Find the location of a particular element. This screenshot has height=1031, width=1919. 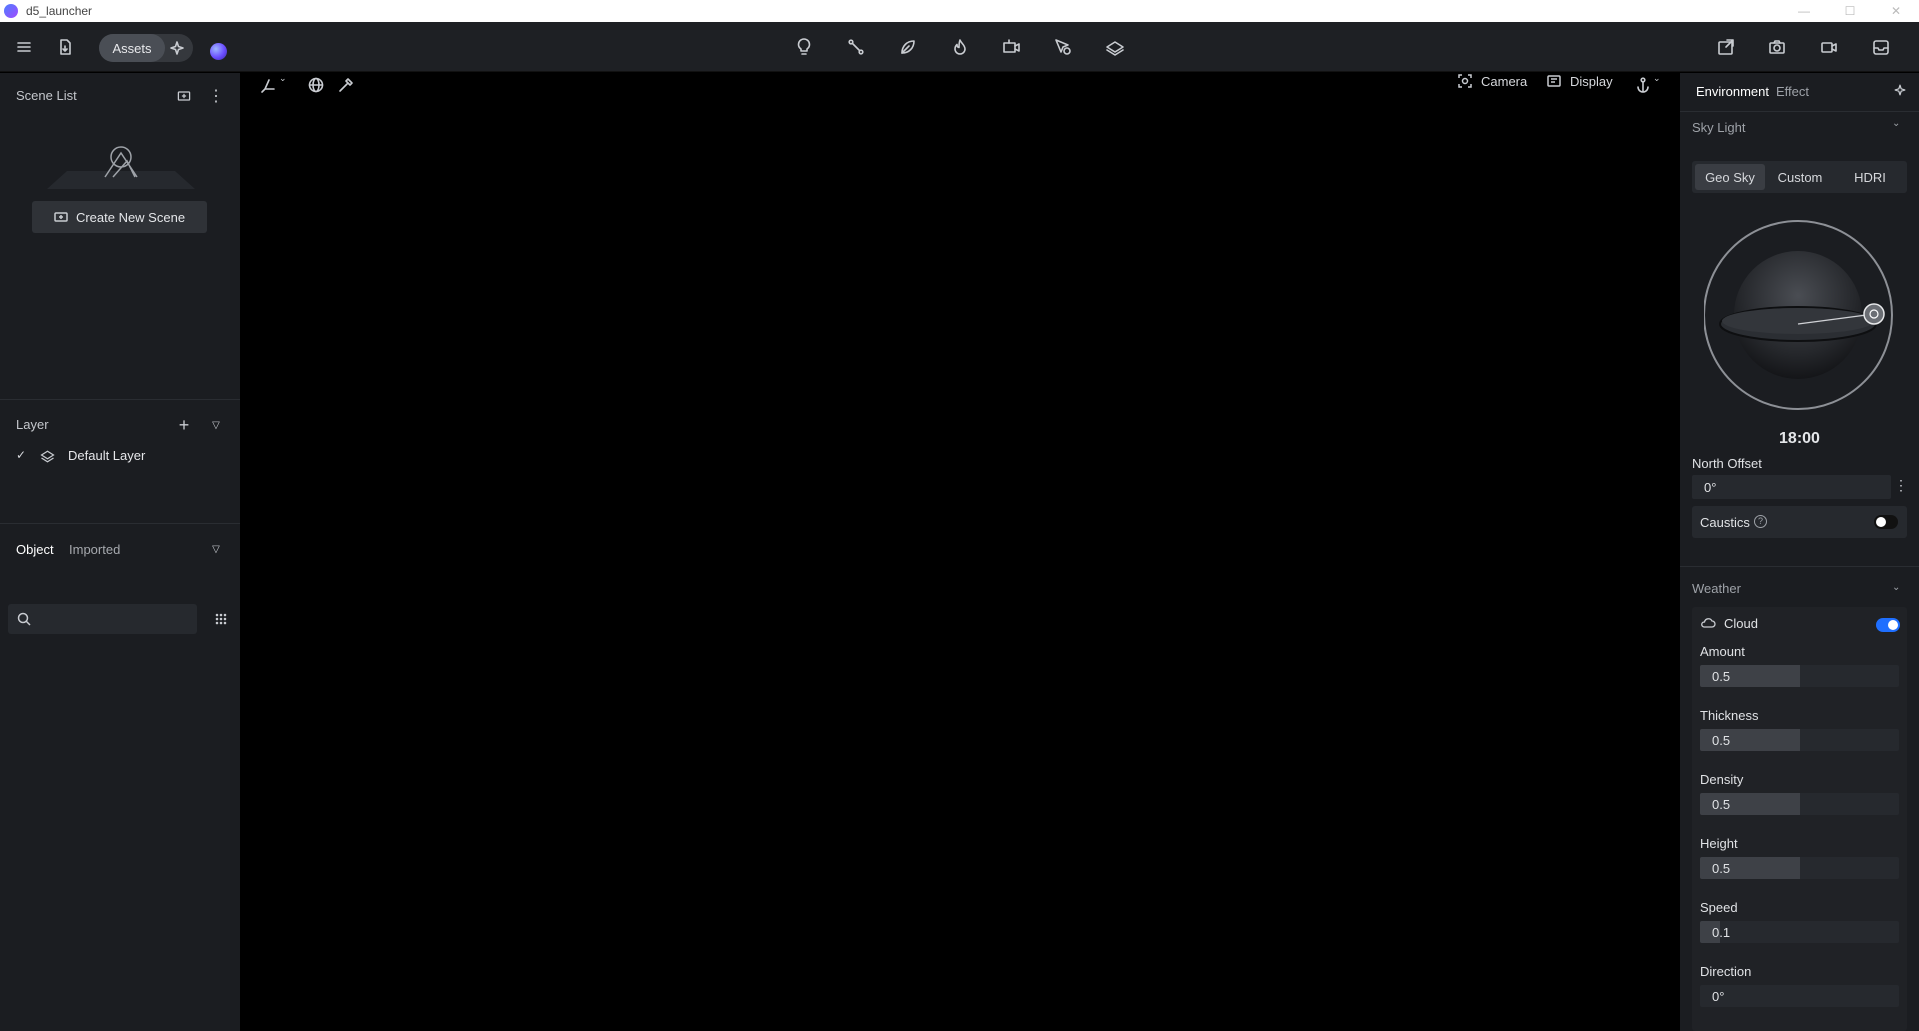

speed-slider: 0.1 is located at coordinates (1799, 932).